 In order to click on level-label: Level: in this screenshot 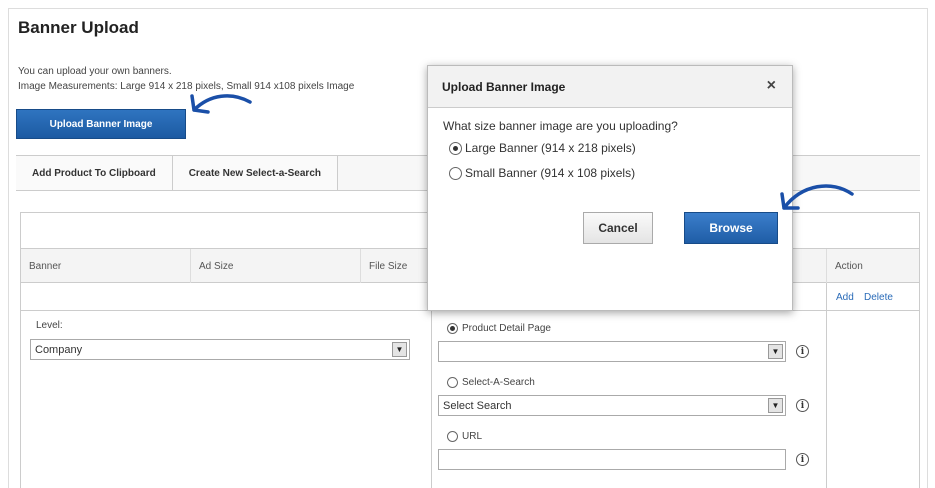, I will do `click(49, 325)`.